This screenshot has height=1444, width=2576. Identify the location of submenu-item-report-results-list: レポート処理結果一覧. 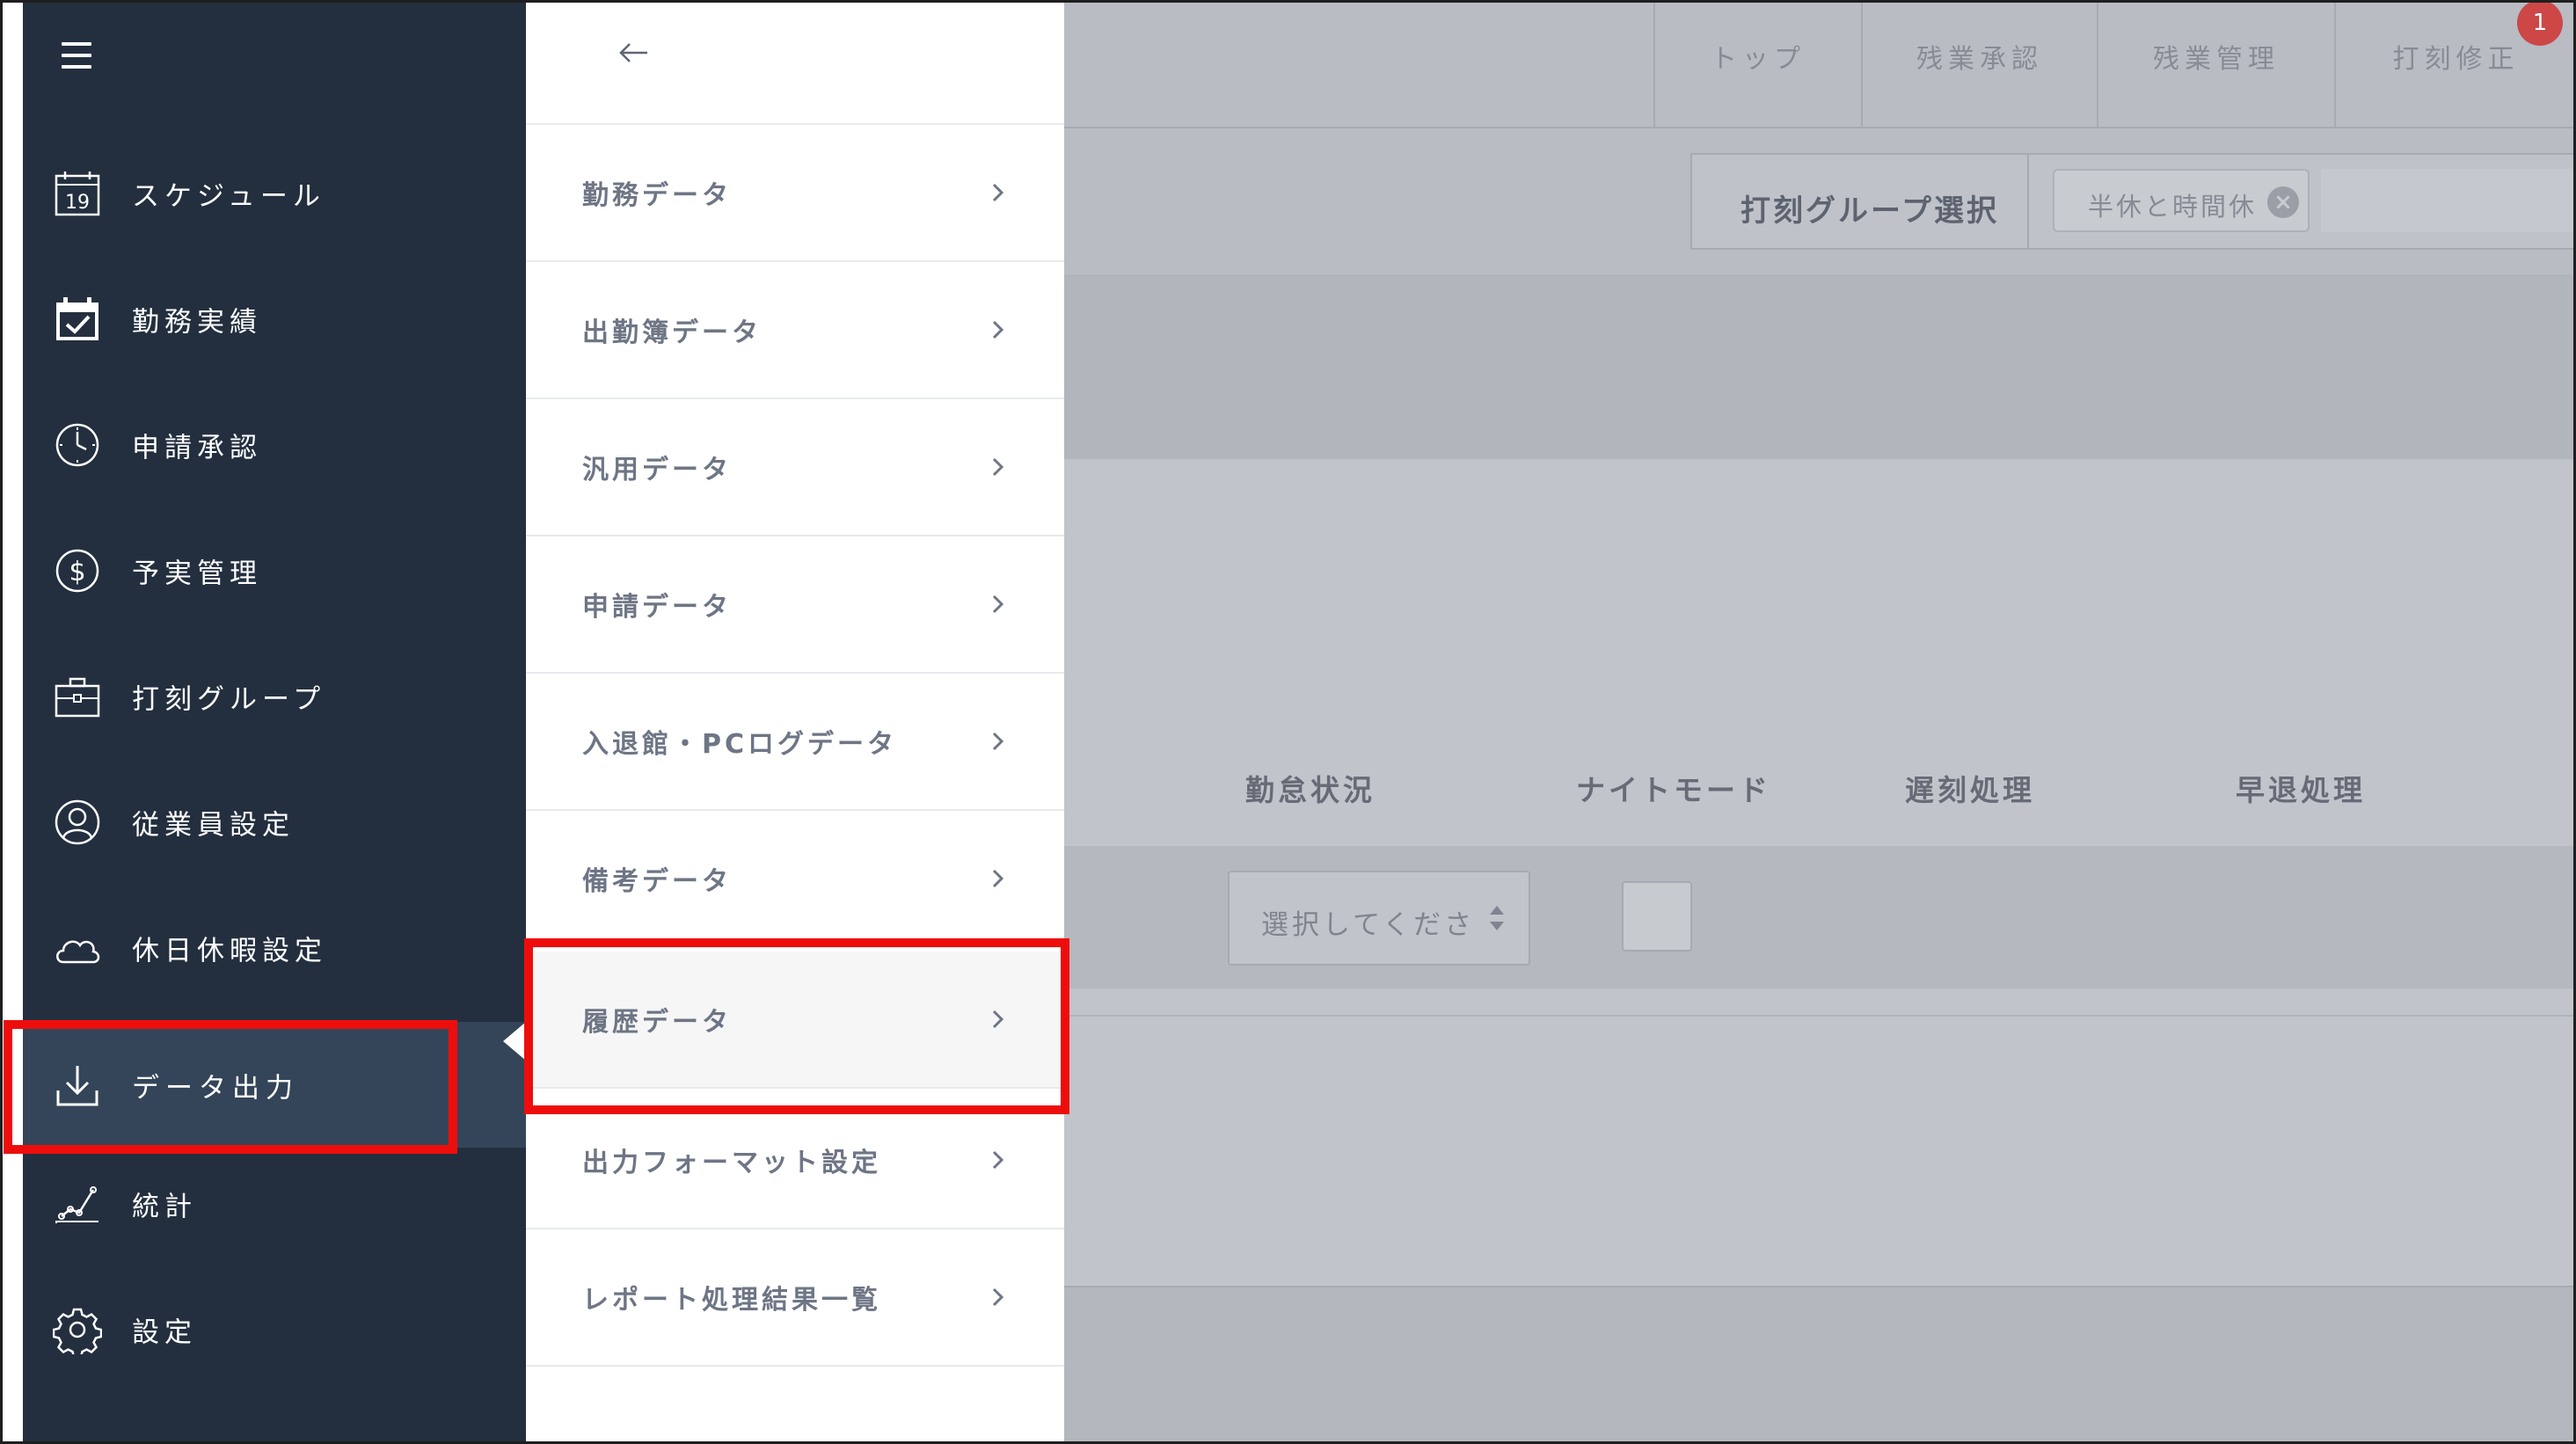
(795, 1298).